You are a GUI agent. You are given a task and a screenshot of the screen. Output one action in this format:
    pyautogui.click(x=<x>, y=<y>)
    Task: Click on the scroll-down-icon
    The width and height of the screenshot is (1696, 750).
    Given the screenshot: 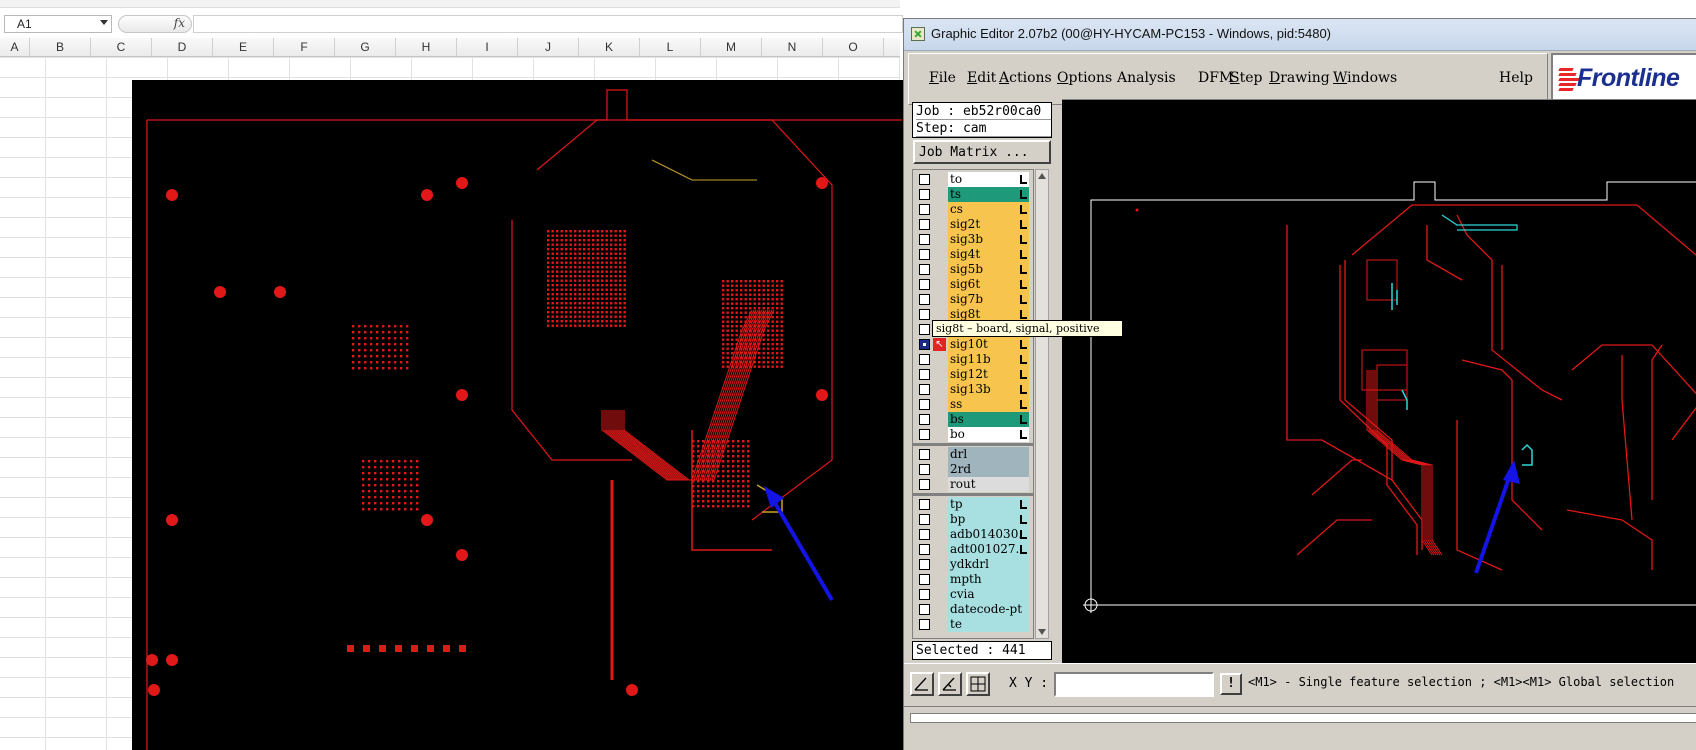 What is the action you would take?
    pyautogui.click(x=1042, y=632)
    